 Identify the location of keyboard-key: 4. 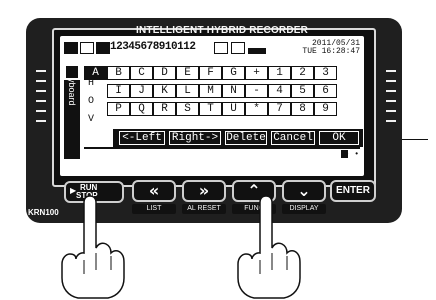
(279, 91).